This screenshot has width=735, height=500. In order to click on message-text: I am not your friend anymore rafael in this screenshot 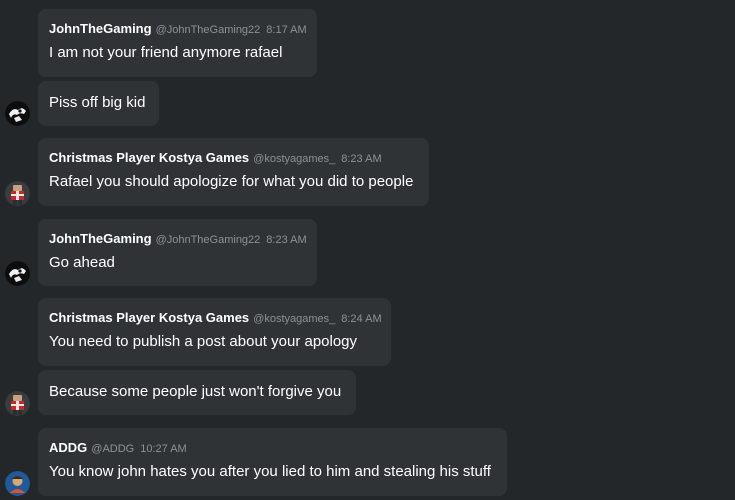, I will do `click(166, 52)`.